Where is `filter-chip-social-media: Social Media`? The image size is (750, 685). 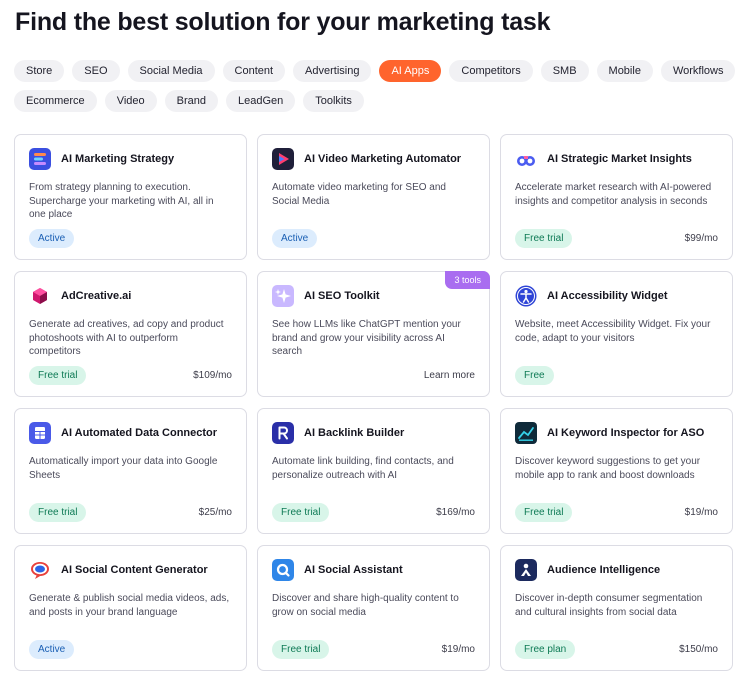 filter-chip-social-media: Social Media is located at coordinates (171, 71).